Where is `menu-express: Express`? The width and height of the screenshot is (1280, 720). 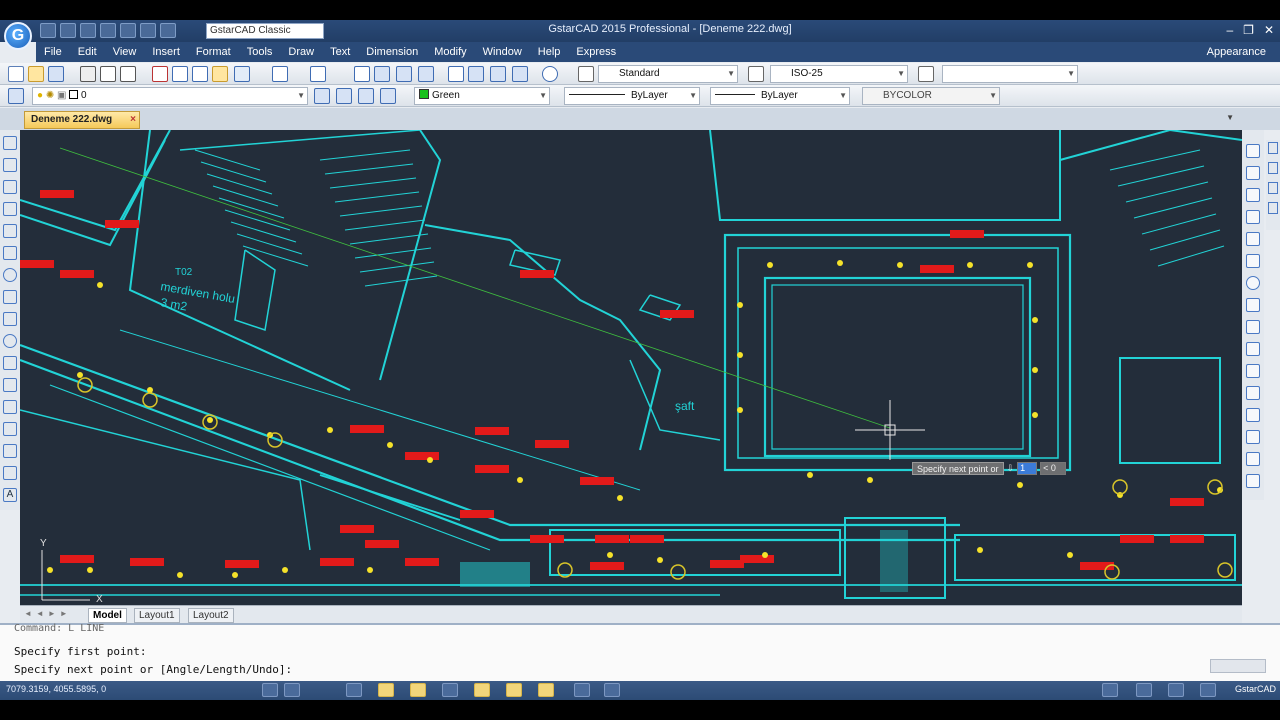
menu-express: Express is located at coordinates (596, 52).